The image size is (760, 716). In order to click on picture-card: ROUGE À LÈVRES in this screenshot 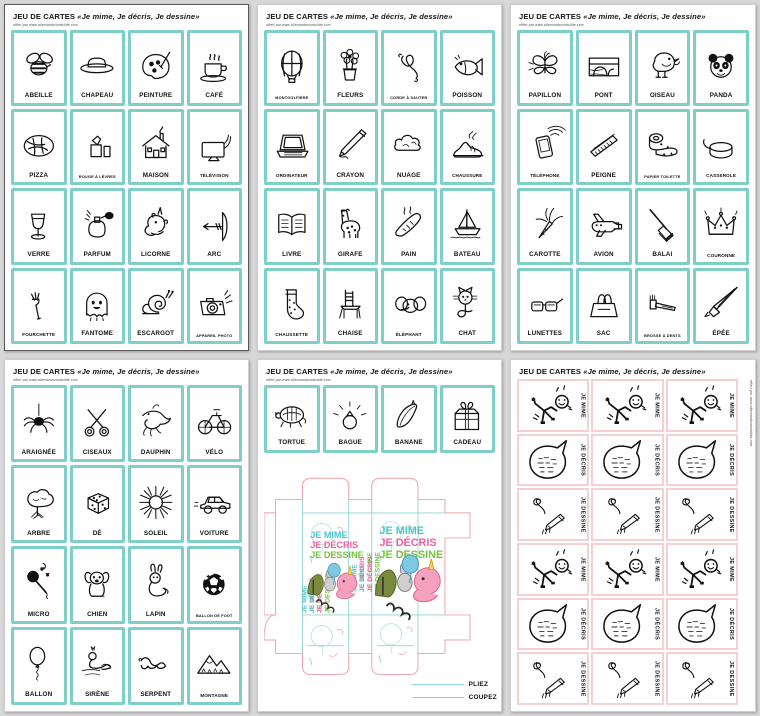, I will do `click(97, 147)`.